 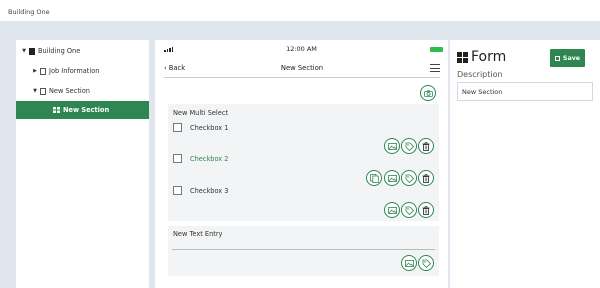 I want to click on checkbox-row: Checkbox 2, so click(x=201, y=158).